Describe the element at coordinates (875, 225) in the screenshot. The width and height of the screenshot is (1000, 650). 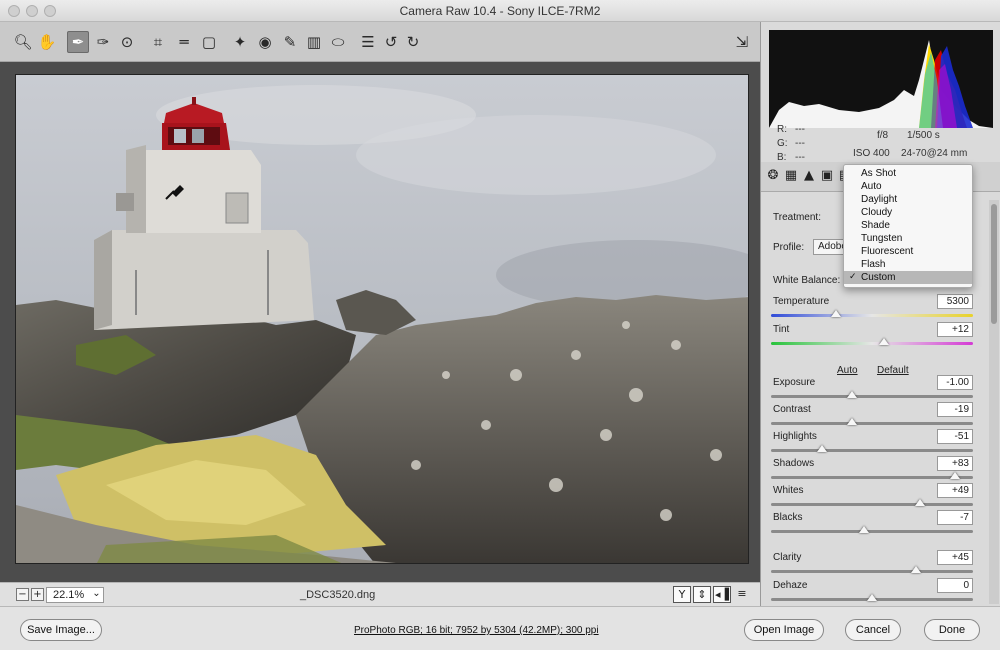
I see `wb-option-label: Shade` at that location.